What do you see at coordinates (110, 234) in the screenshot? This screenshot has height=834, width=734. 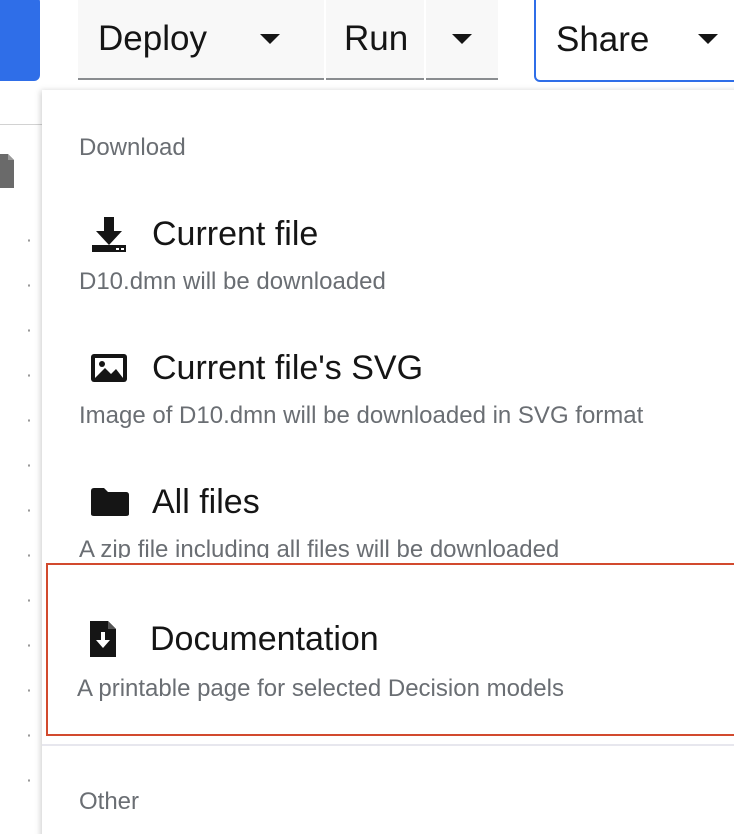 I see `download-icon` at bounding box center [110, 234].